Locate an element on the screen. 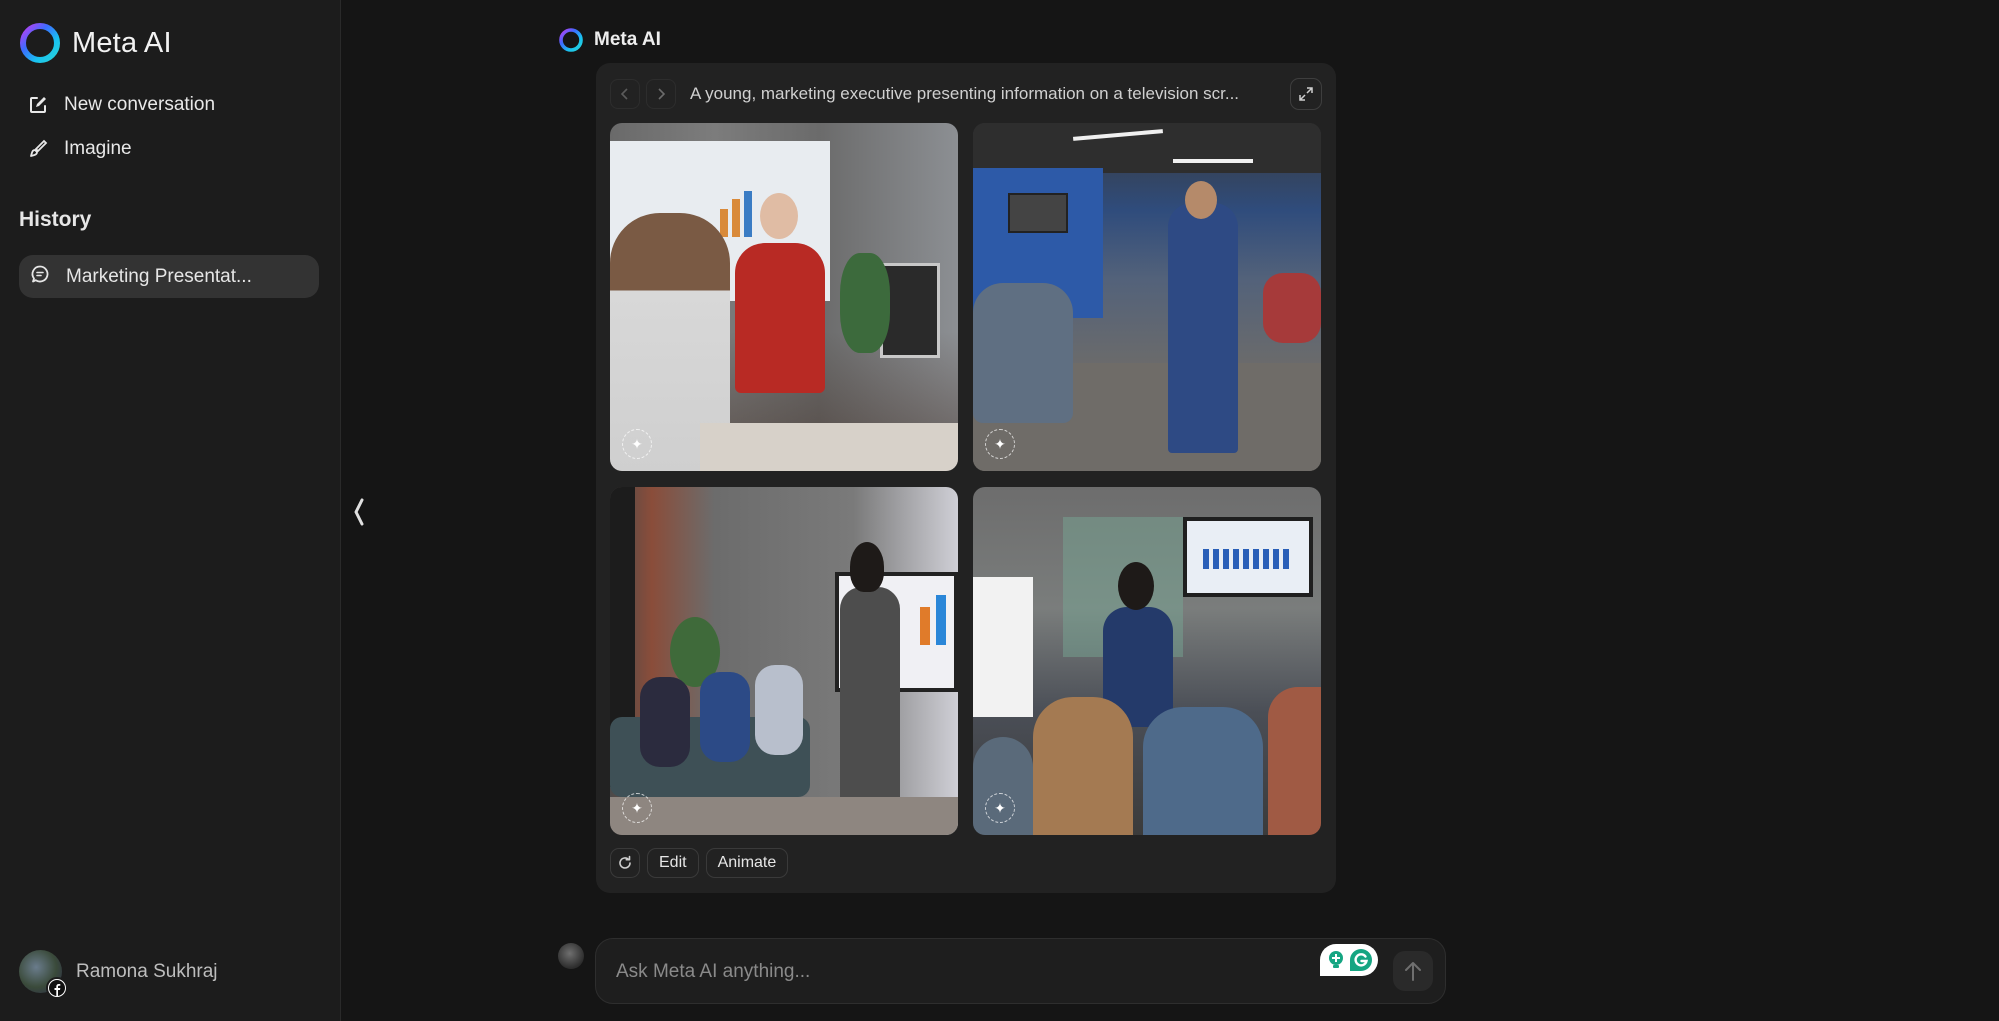 The image size is (1999, 1021). tv-bar-chart is located at coordinates (1248, 559).